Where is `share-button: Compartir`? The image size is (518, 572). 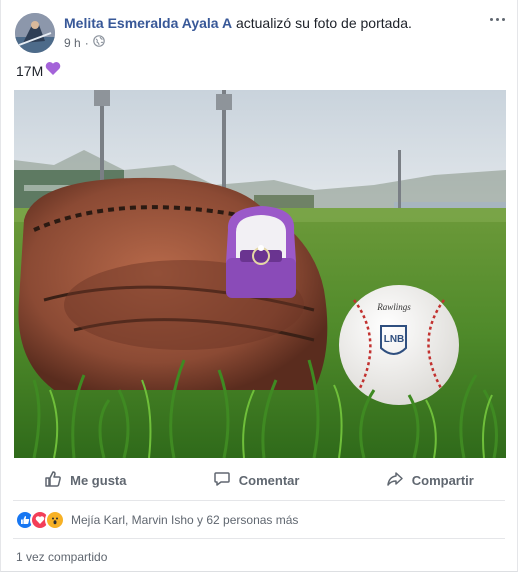
share-button: Compartir is located at coordinates (430, 480).